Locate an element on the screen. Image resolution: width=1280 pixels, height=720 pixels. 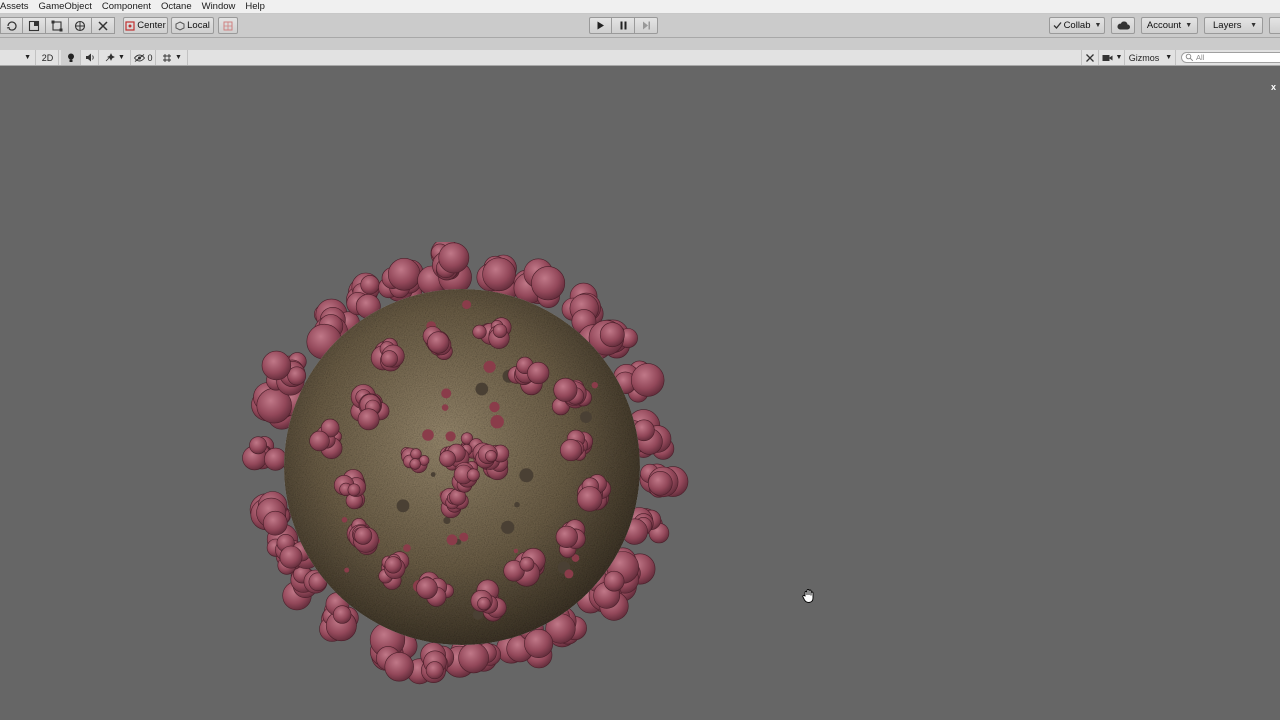
menu-help: Help is located at coordinates (255, 7).